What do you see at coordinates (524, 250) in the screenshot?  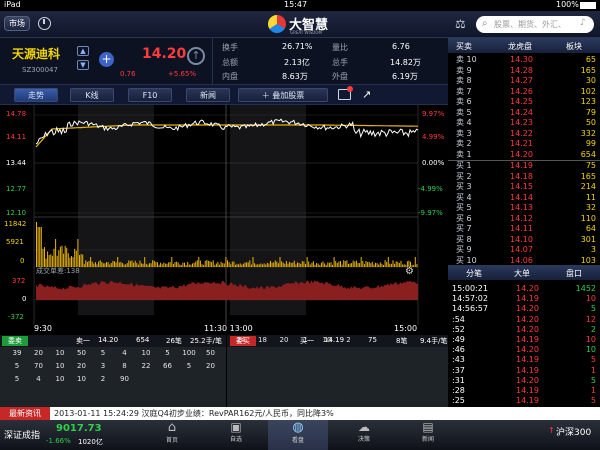 I see `buy-level-row: 买 9 14.07 3` at bounding box center [524, 250].